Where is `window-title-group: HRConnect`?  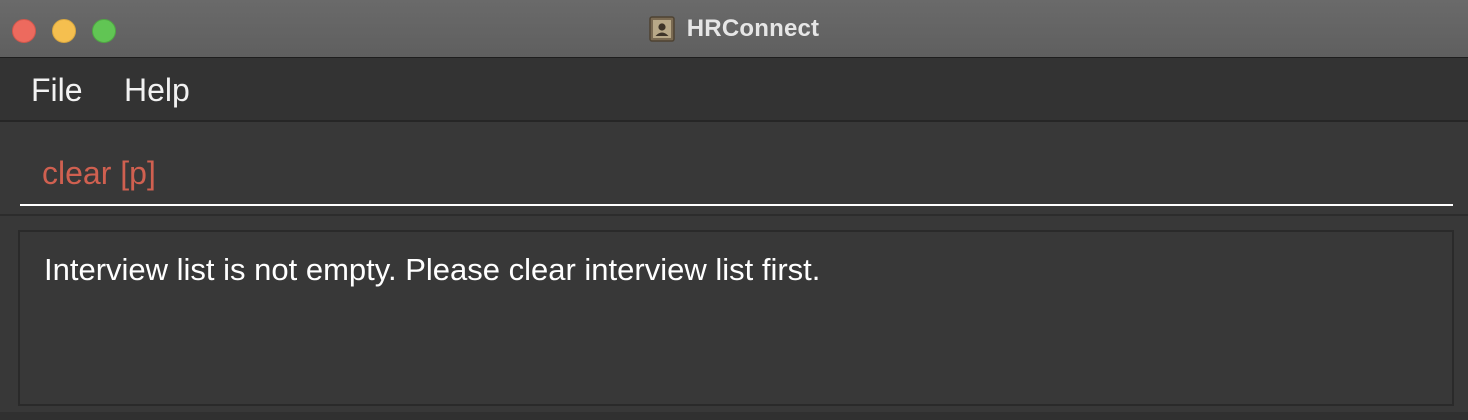 window-title-group: HRConnect is located at coordinates (734, 29).